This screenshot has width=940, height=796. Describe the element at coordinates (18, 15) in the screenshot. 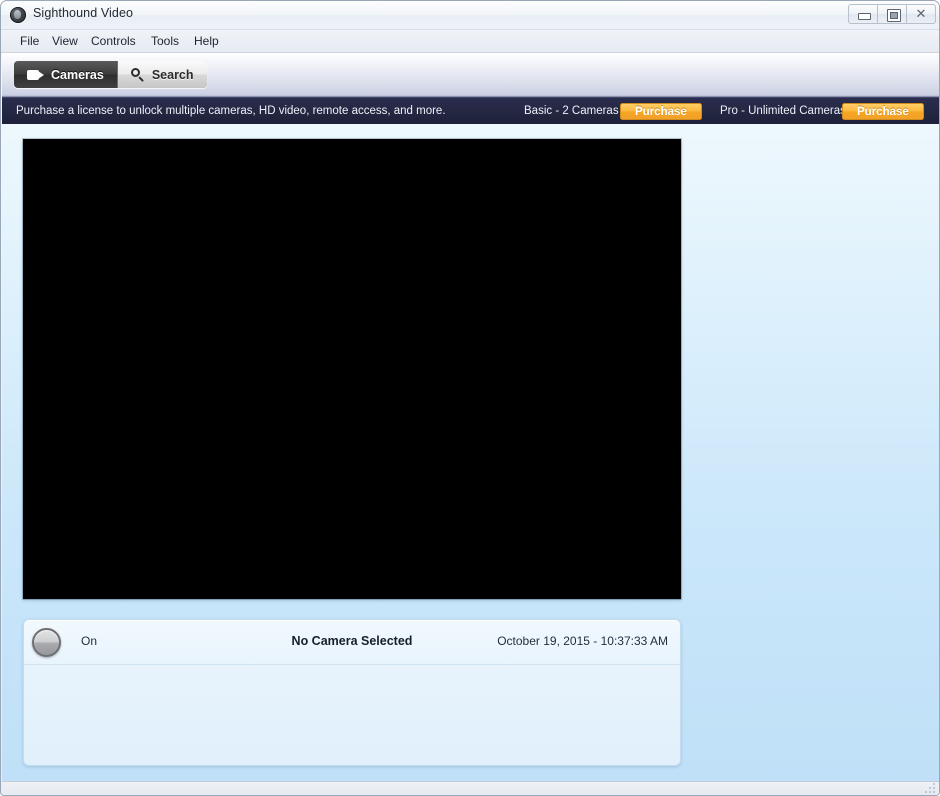

I see `sighthound-logo-icon` at that location.